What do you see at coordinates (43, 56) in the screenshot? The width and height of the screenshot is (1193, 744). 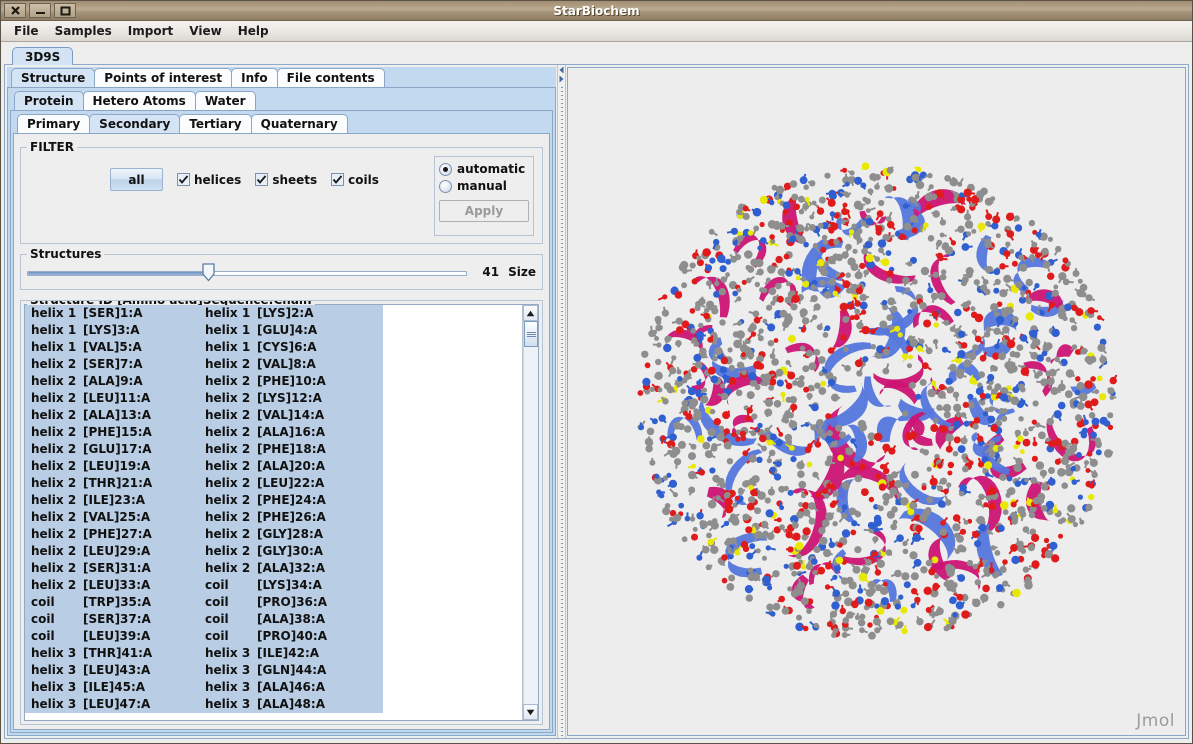 I see `file-tab-3d9s: 3D9S` at bounding box center [43, 56].